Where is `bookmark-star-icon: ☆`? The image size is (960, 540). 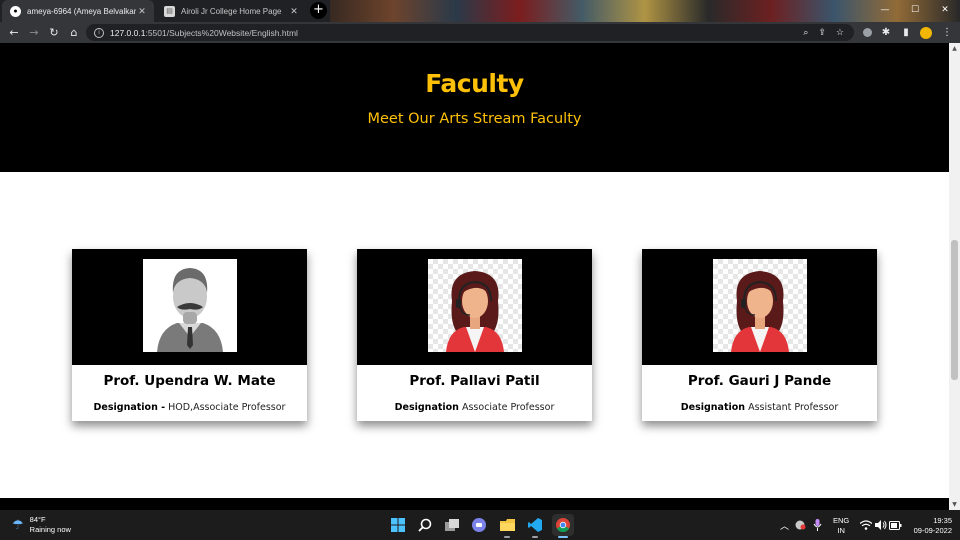 bookmark-star-icon: ☆ is located at coordinates (840, 32).